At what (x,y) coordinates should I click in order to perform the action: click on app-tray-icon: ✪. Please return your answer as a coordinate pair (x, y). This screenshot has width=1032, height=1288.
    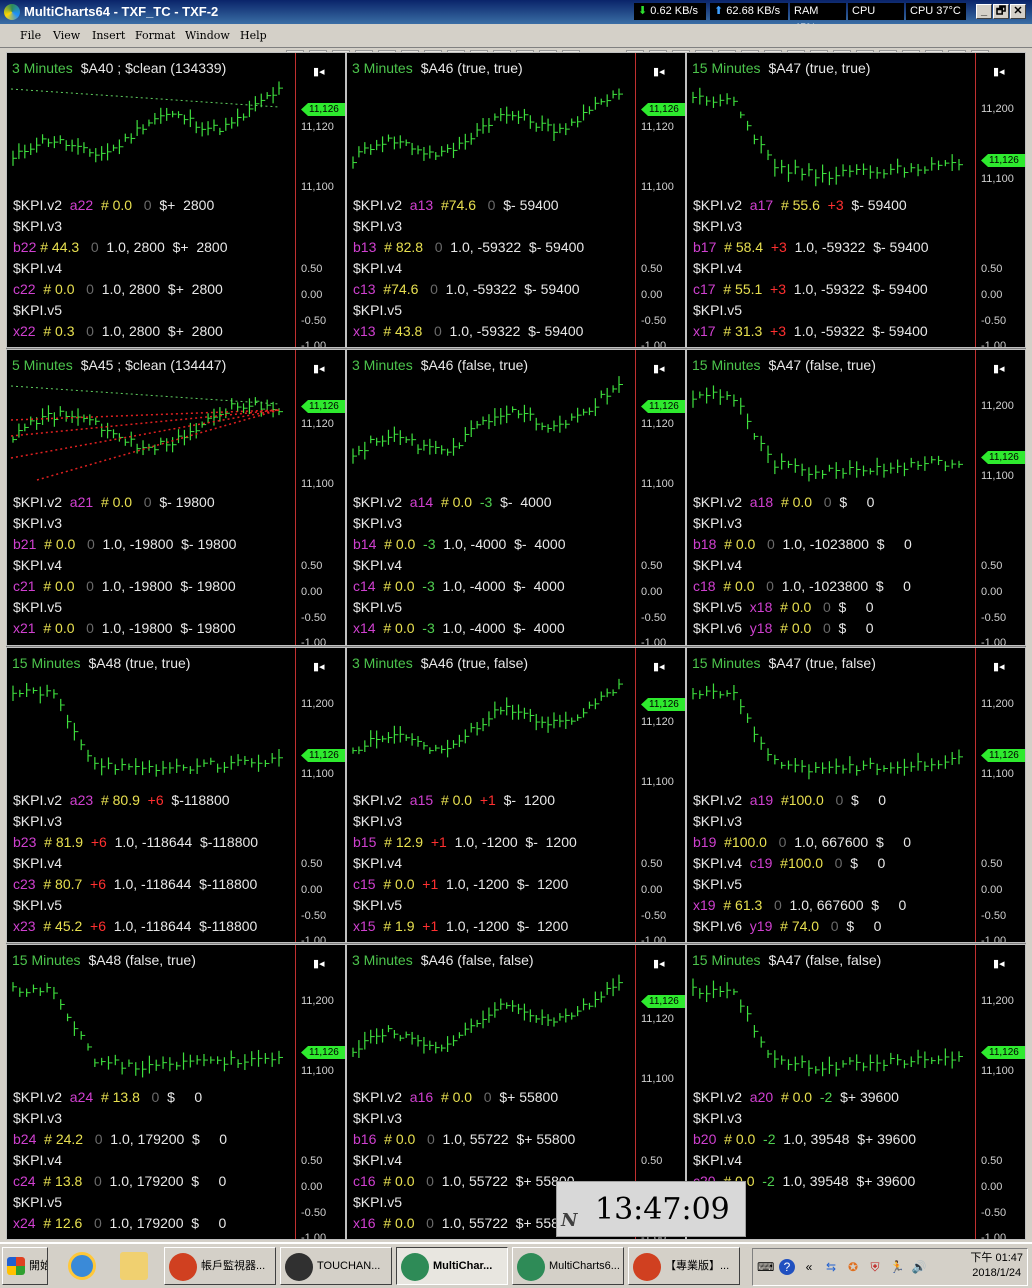
    Looking at the image, I should click on (853, 1267).